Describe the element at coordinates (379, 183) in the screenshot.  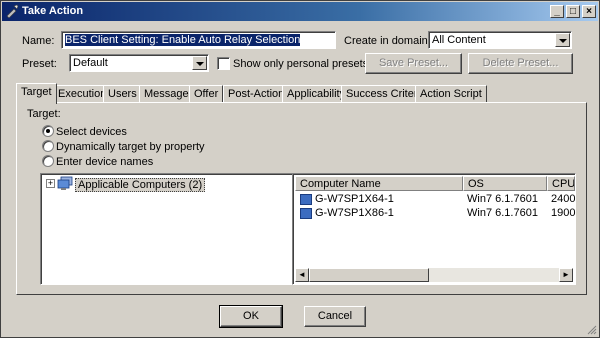
I see `column-header-computer-name: Computer Name` at that location.